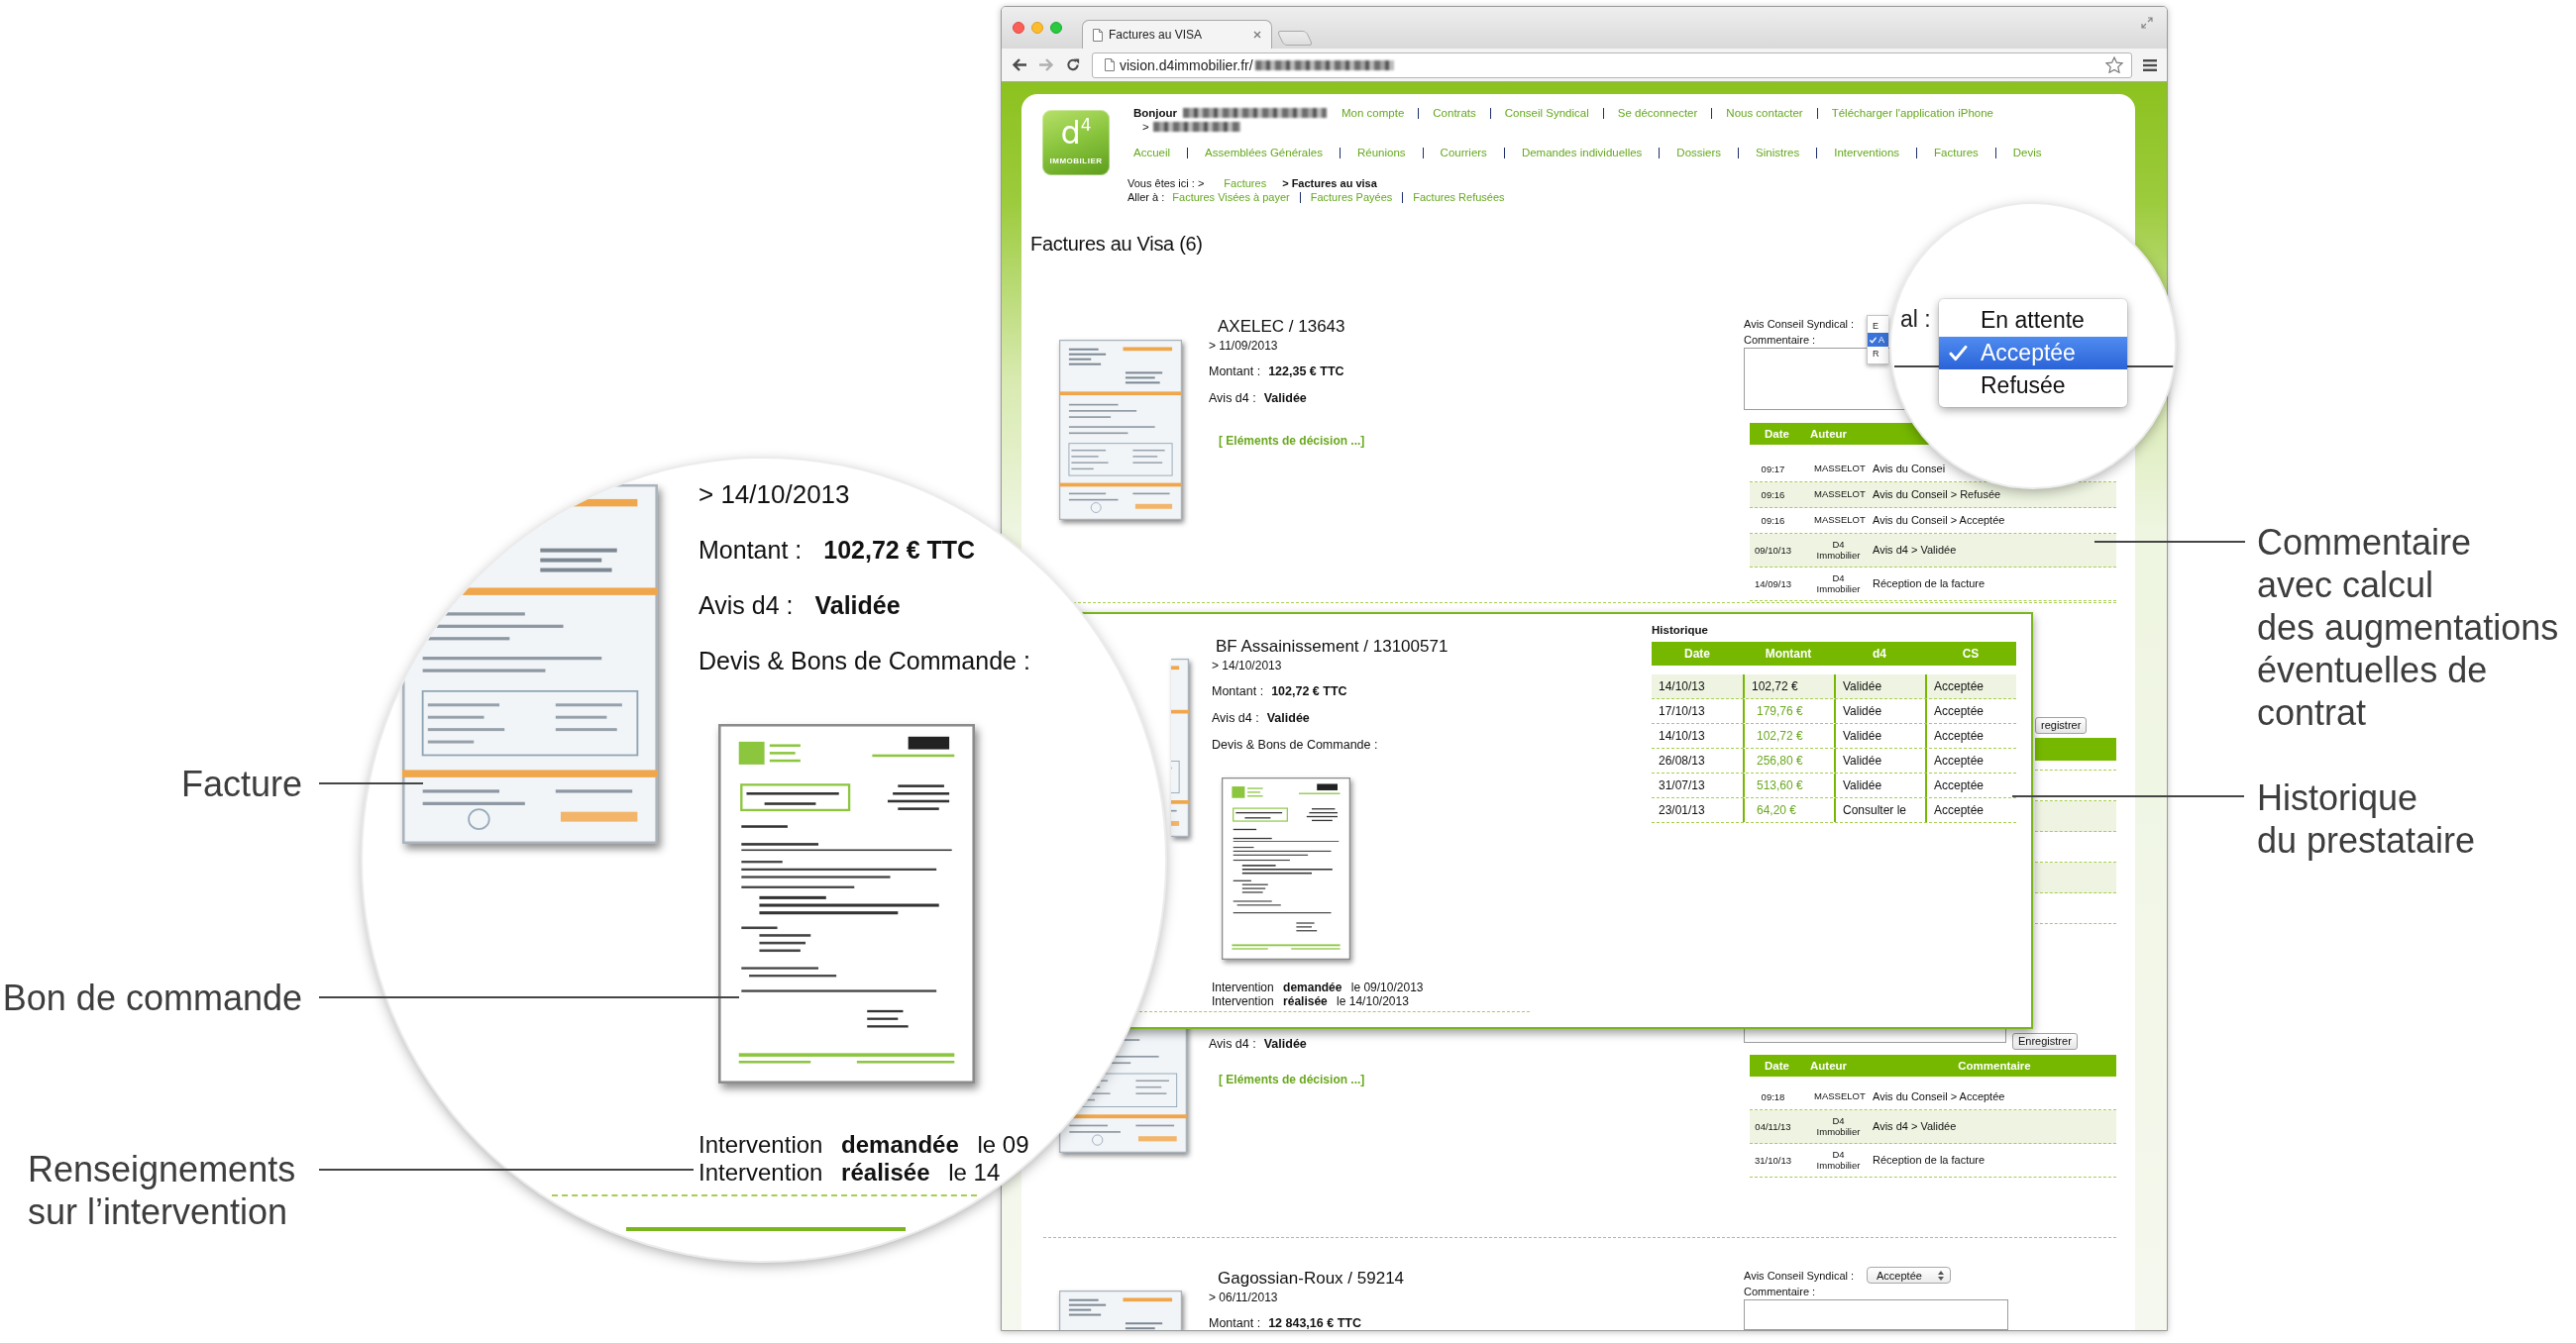 This screenshot has height=1343, width=2576. What do you see at coordinates (1788, 785) in the screenshot?
I see `table-cell: 513,60 €` at bounding box center [1788, 785].